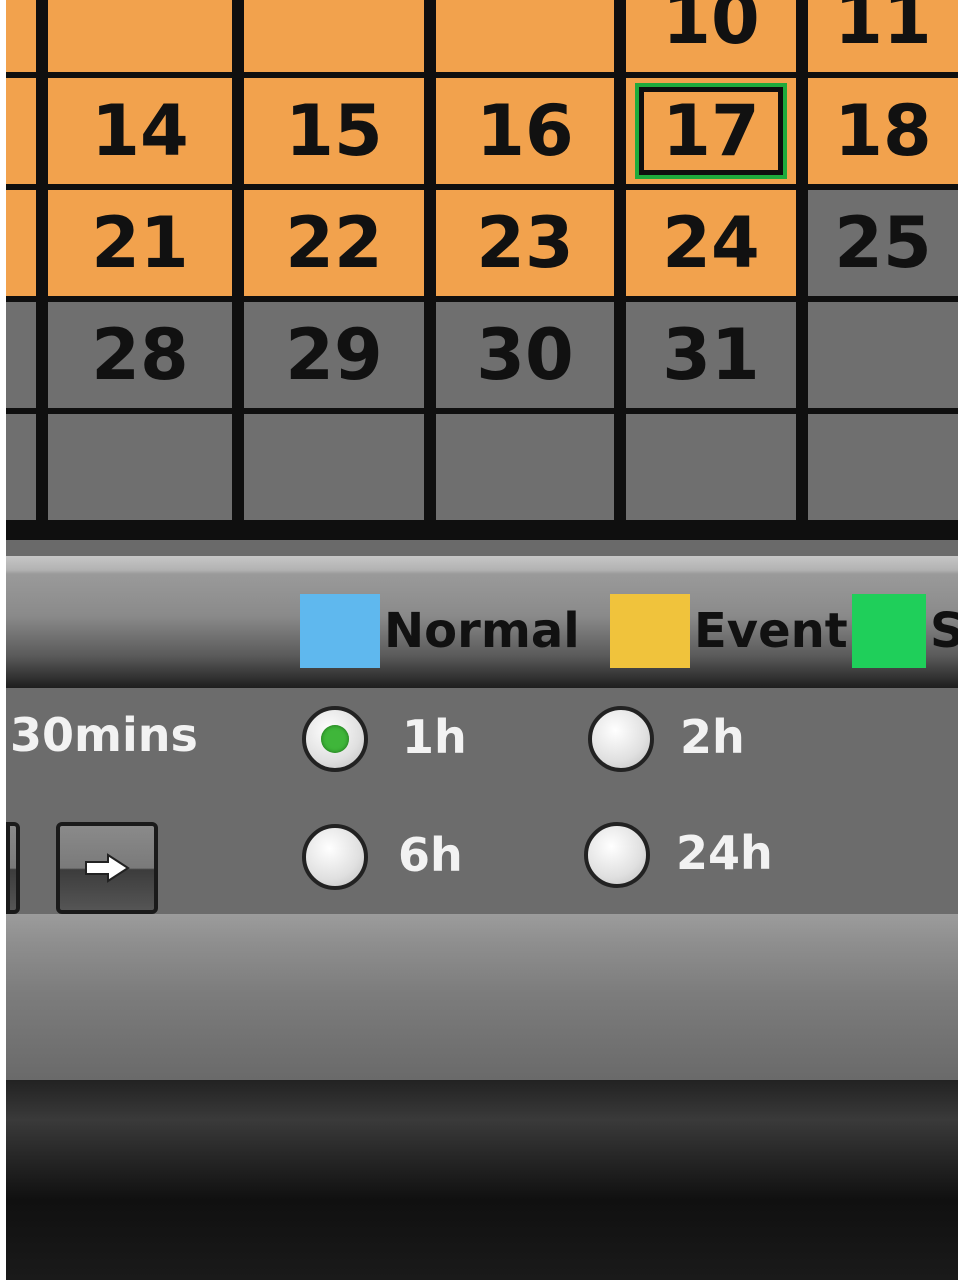 The width and height of the screenshot is (958, 1280). Describe the element at coordinates (140, 355) in the screenshot. I see `calendar-day: 28` at that location.